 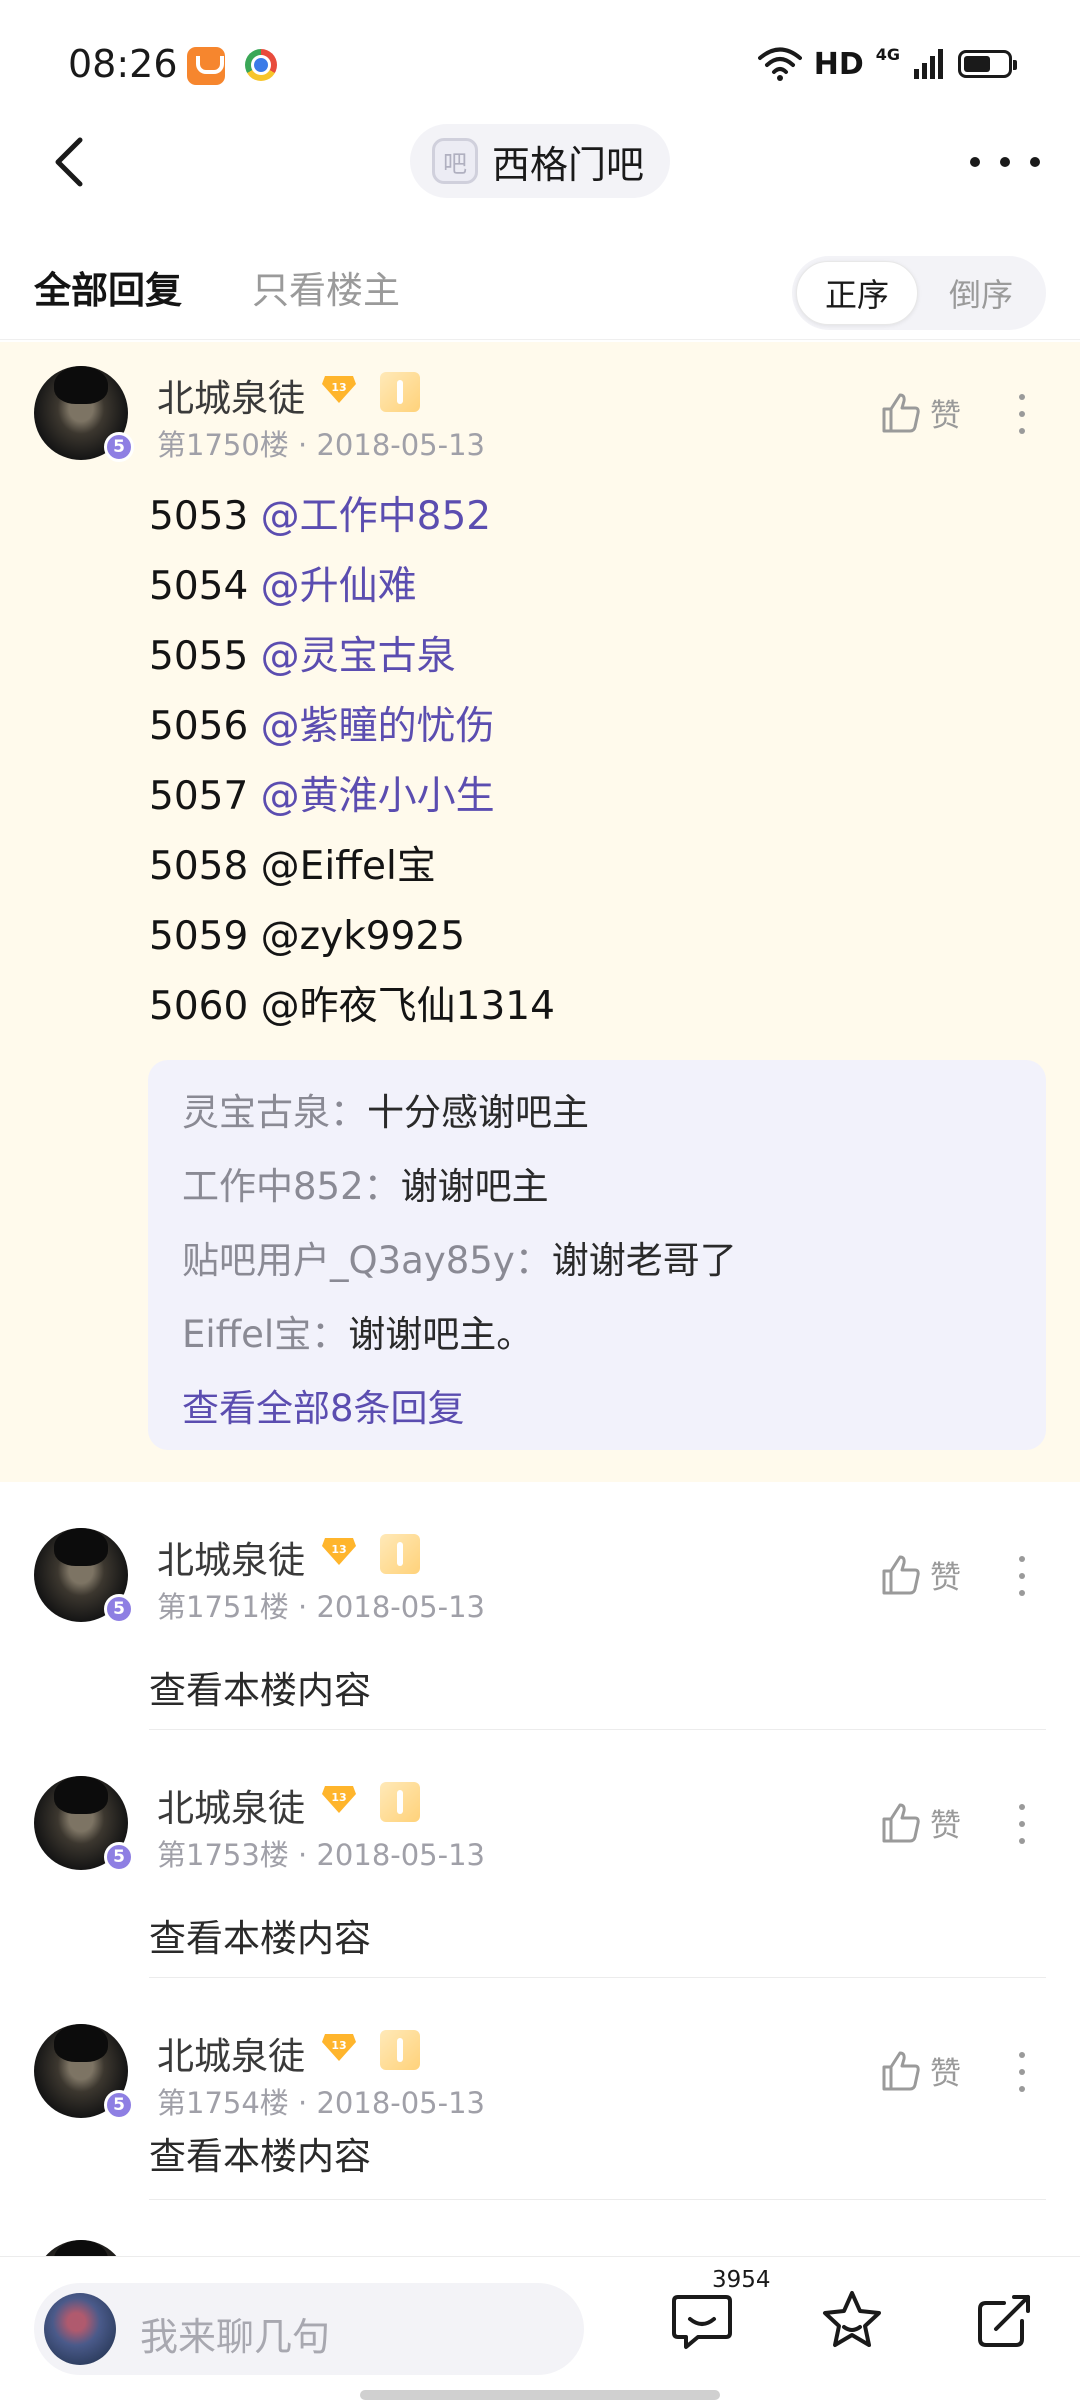 What do you see at coordinates (223, 445) in the screenshot?
I see `floor-number: 第1750楼` at bounding box center [223, 445].